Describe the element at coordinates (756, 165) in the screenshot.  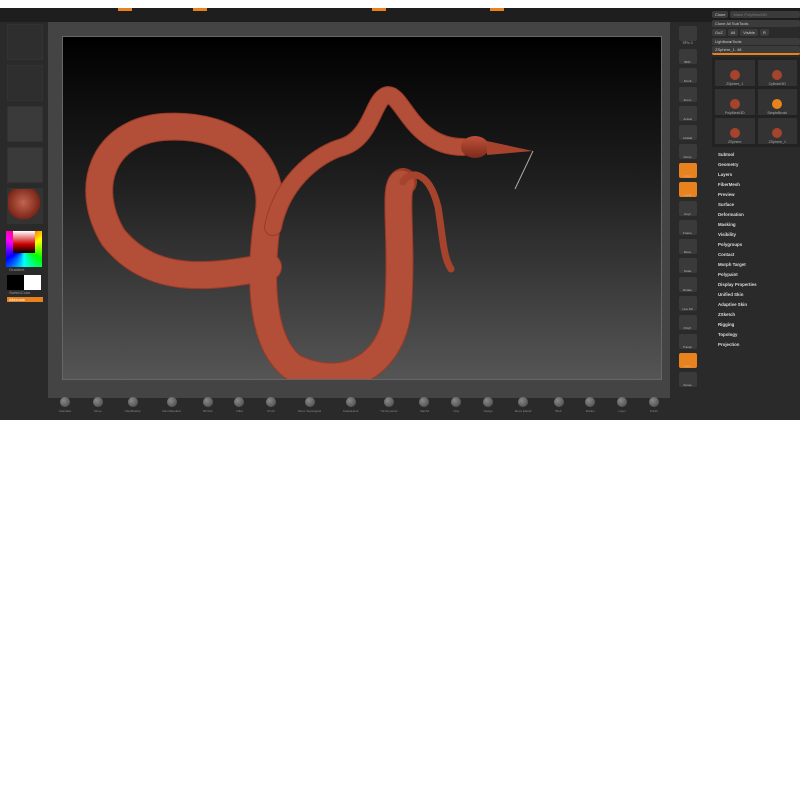
I see `menu-geometry: Geometry` at that location.